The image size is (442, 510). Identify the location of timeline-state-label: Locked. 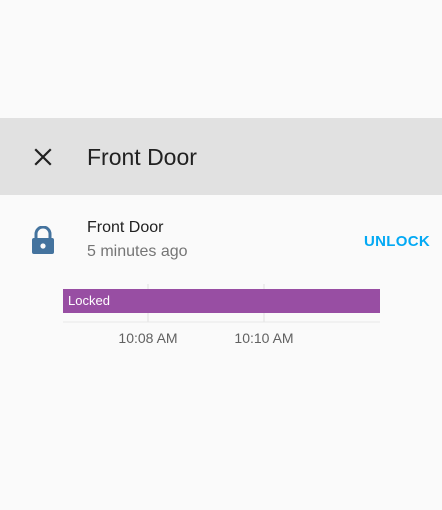
(89, 300).